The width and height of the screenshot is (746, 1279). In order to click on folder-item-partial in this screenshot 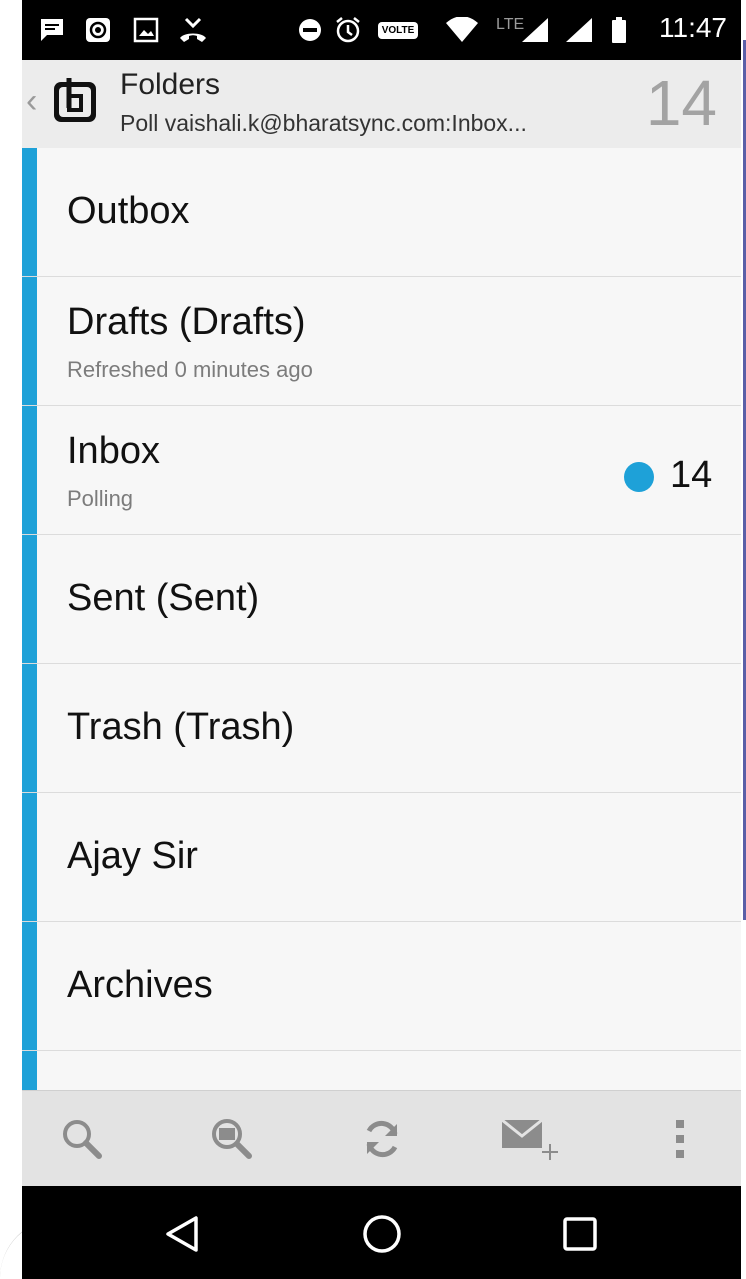, I will do `click(381, 1070)`.